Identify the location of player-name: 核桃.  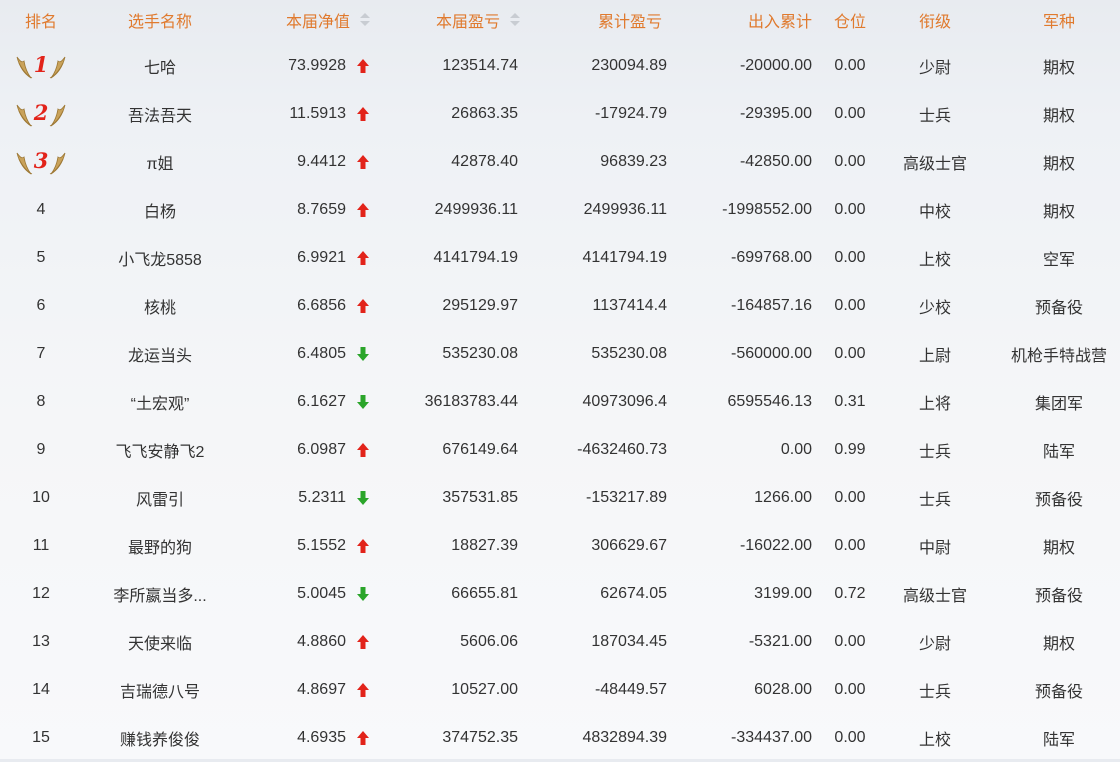
(160, 306).